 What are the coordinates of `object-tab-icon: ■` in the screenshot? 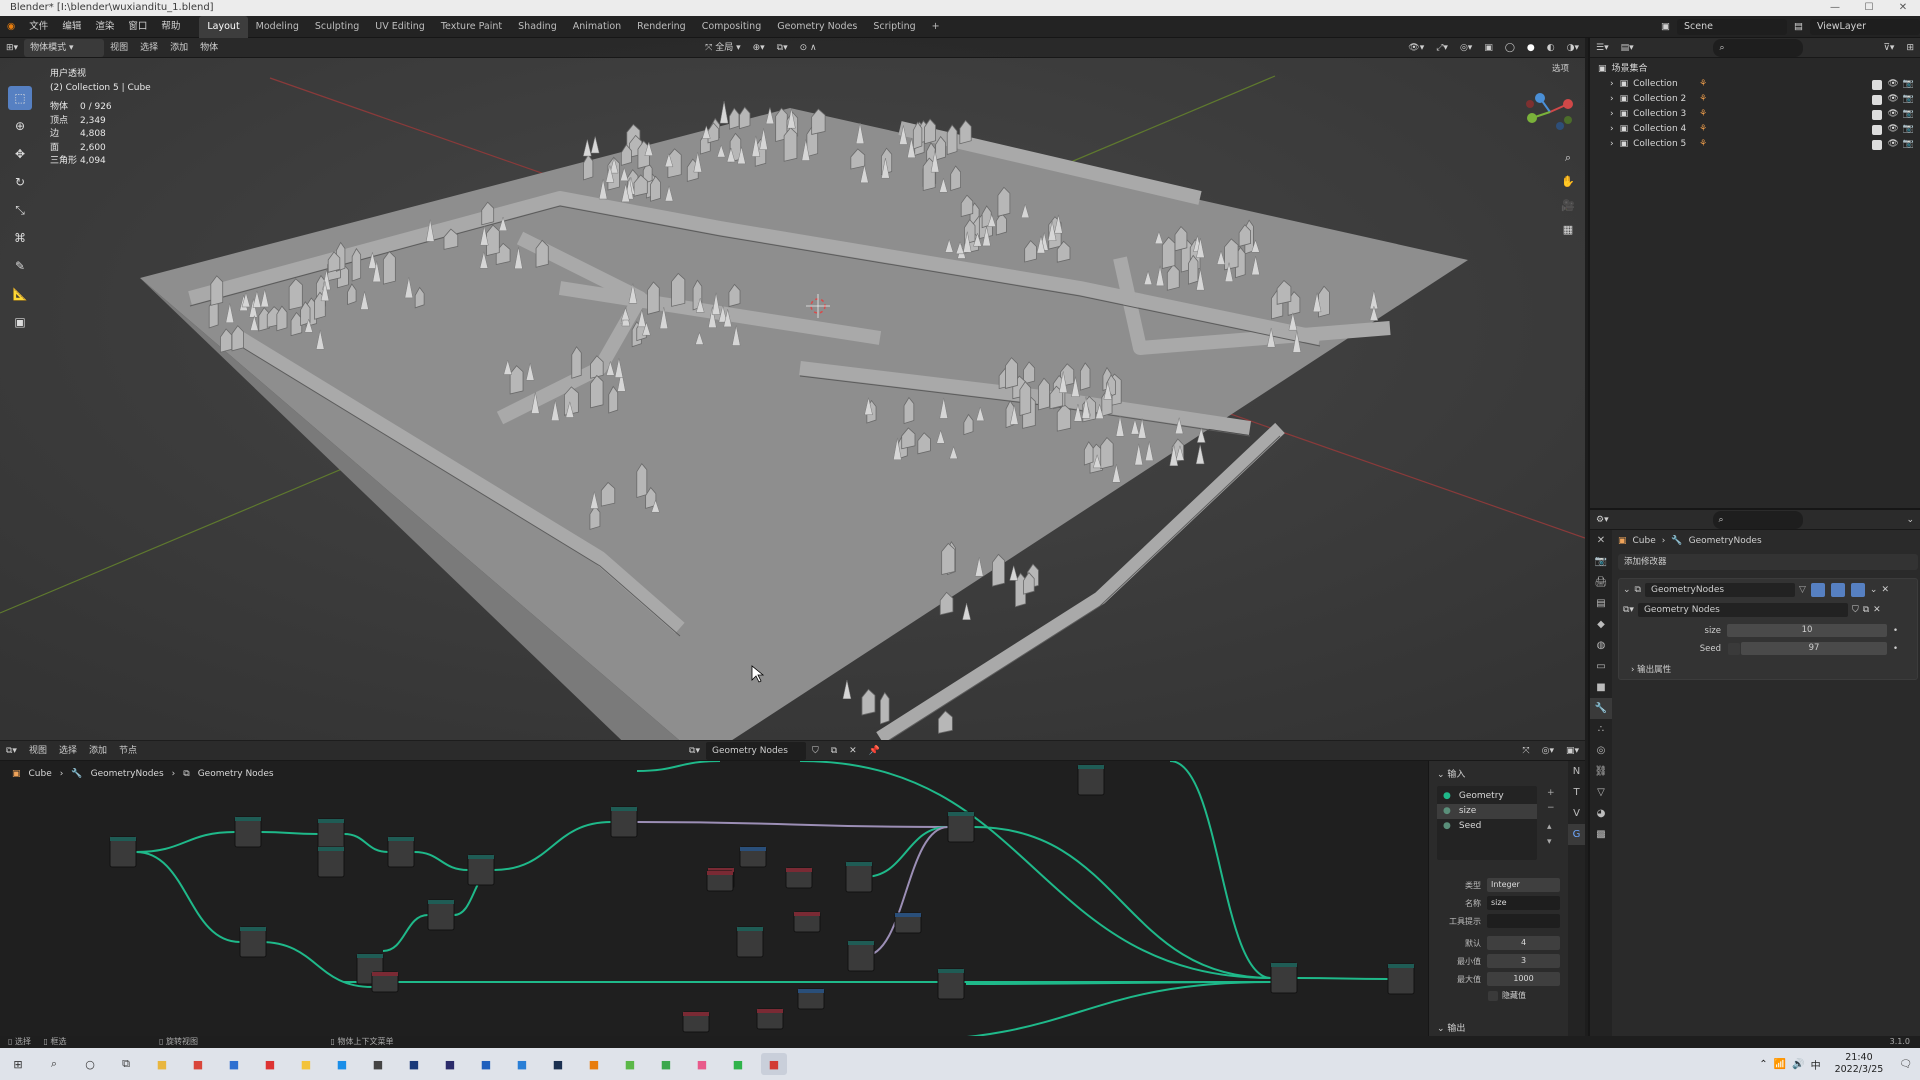 It's located at (1601, 687).